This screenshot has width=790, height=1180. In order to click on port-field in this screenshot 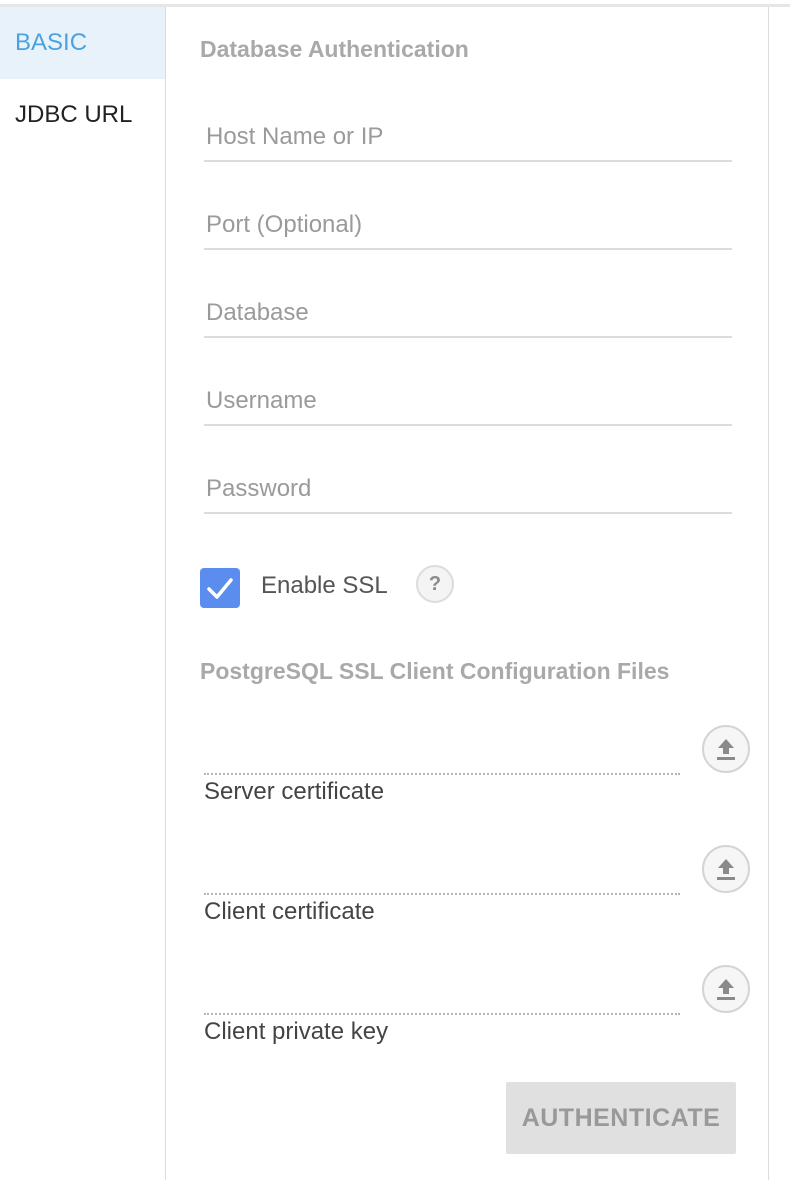, I will do `click(470, 227)`.